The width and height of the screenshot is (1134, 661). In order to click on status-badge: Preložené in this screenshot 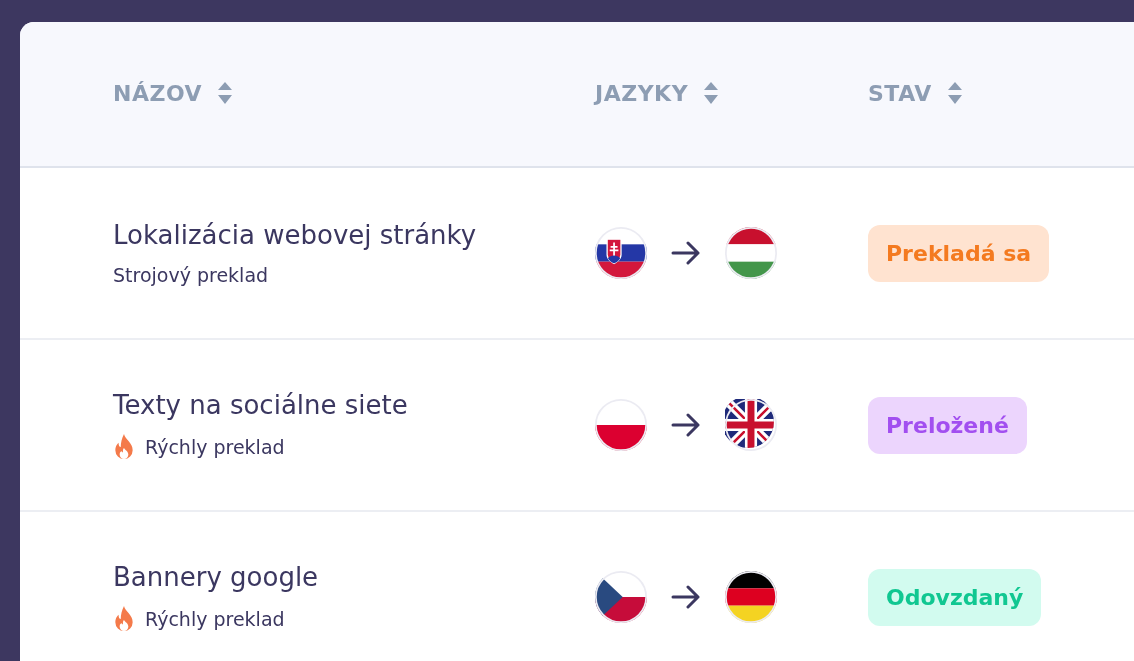, I will do `click(947, 425)`.